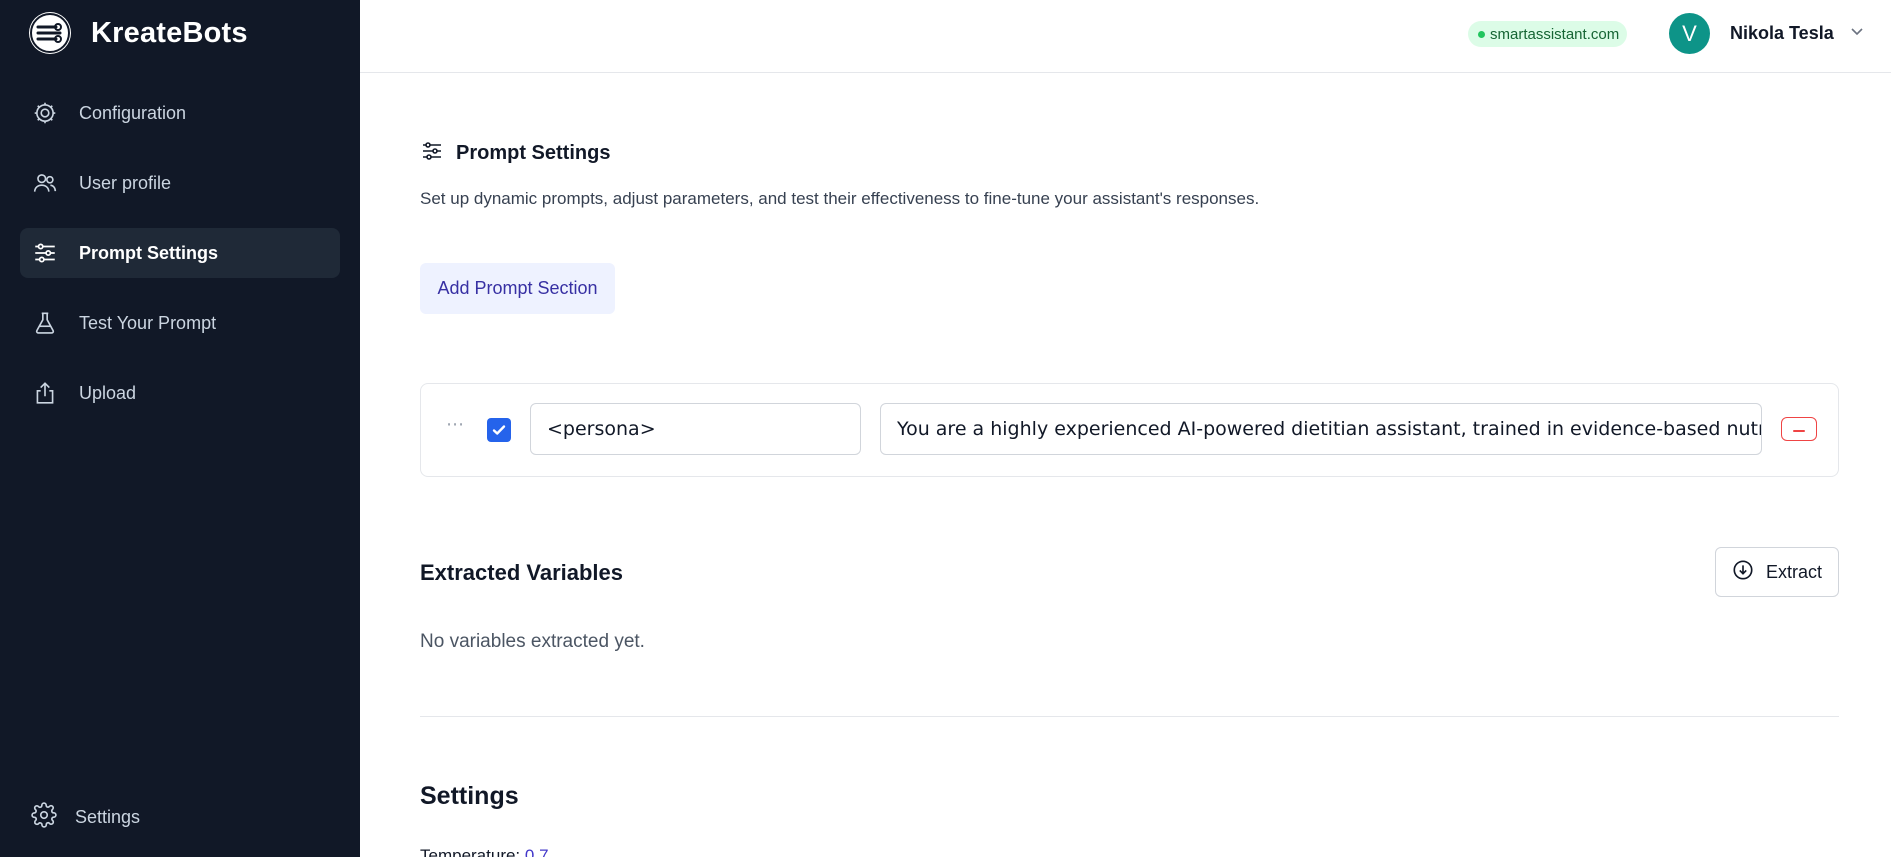 This screenshot has height=857, width=1891. I want to click on section-tag-input: <persona>, so click(695, 429).